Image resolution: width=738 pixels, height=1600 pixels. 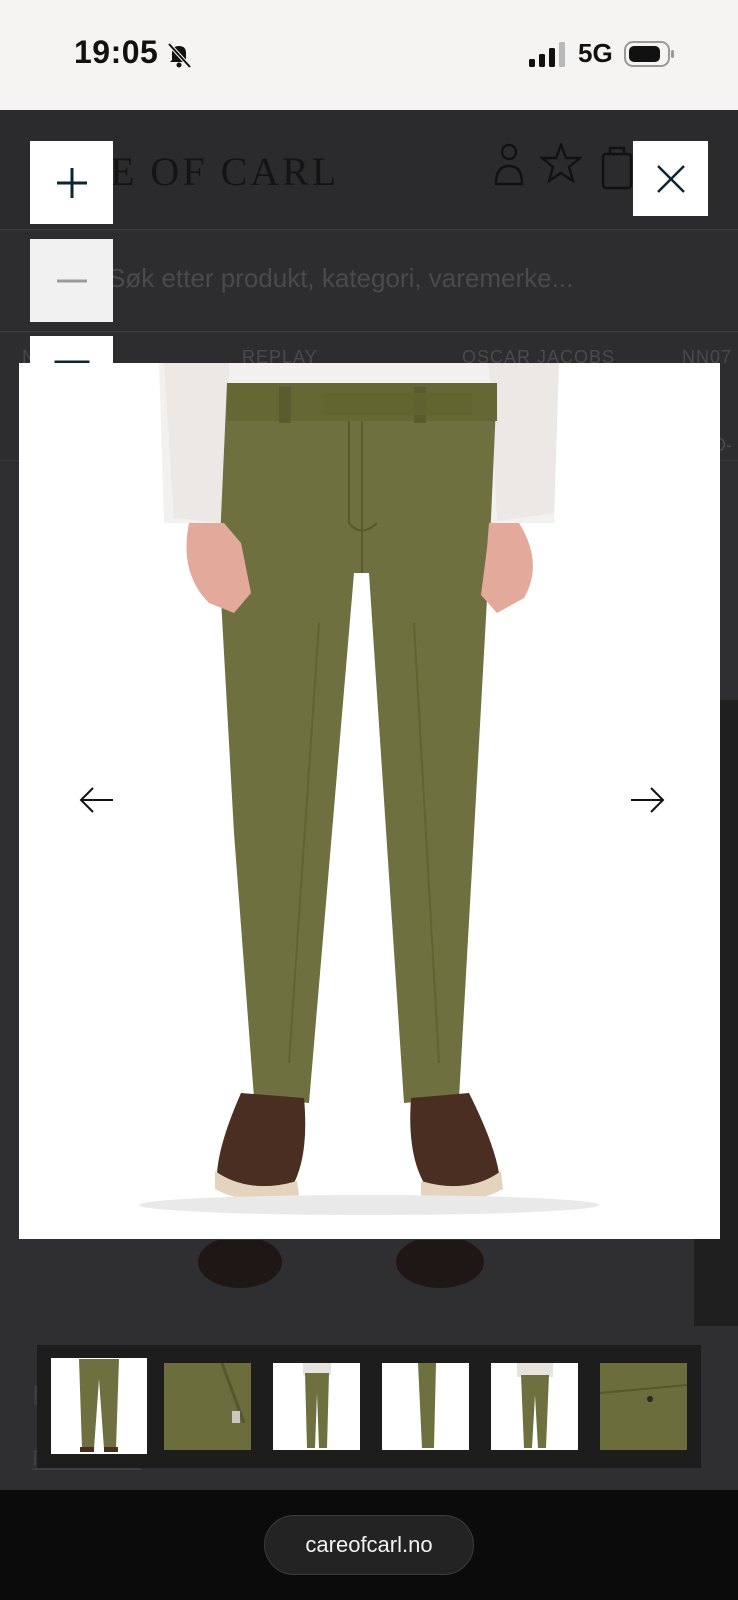 What do you see at coordinates (179, 55) in the screenshot?
I see `bell-slash-icon` at bounding box center [179, 55].